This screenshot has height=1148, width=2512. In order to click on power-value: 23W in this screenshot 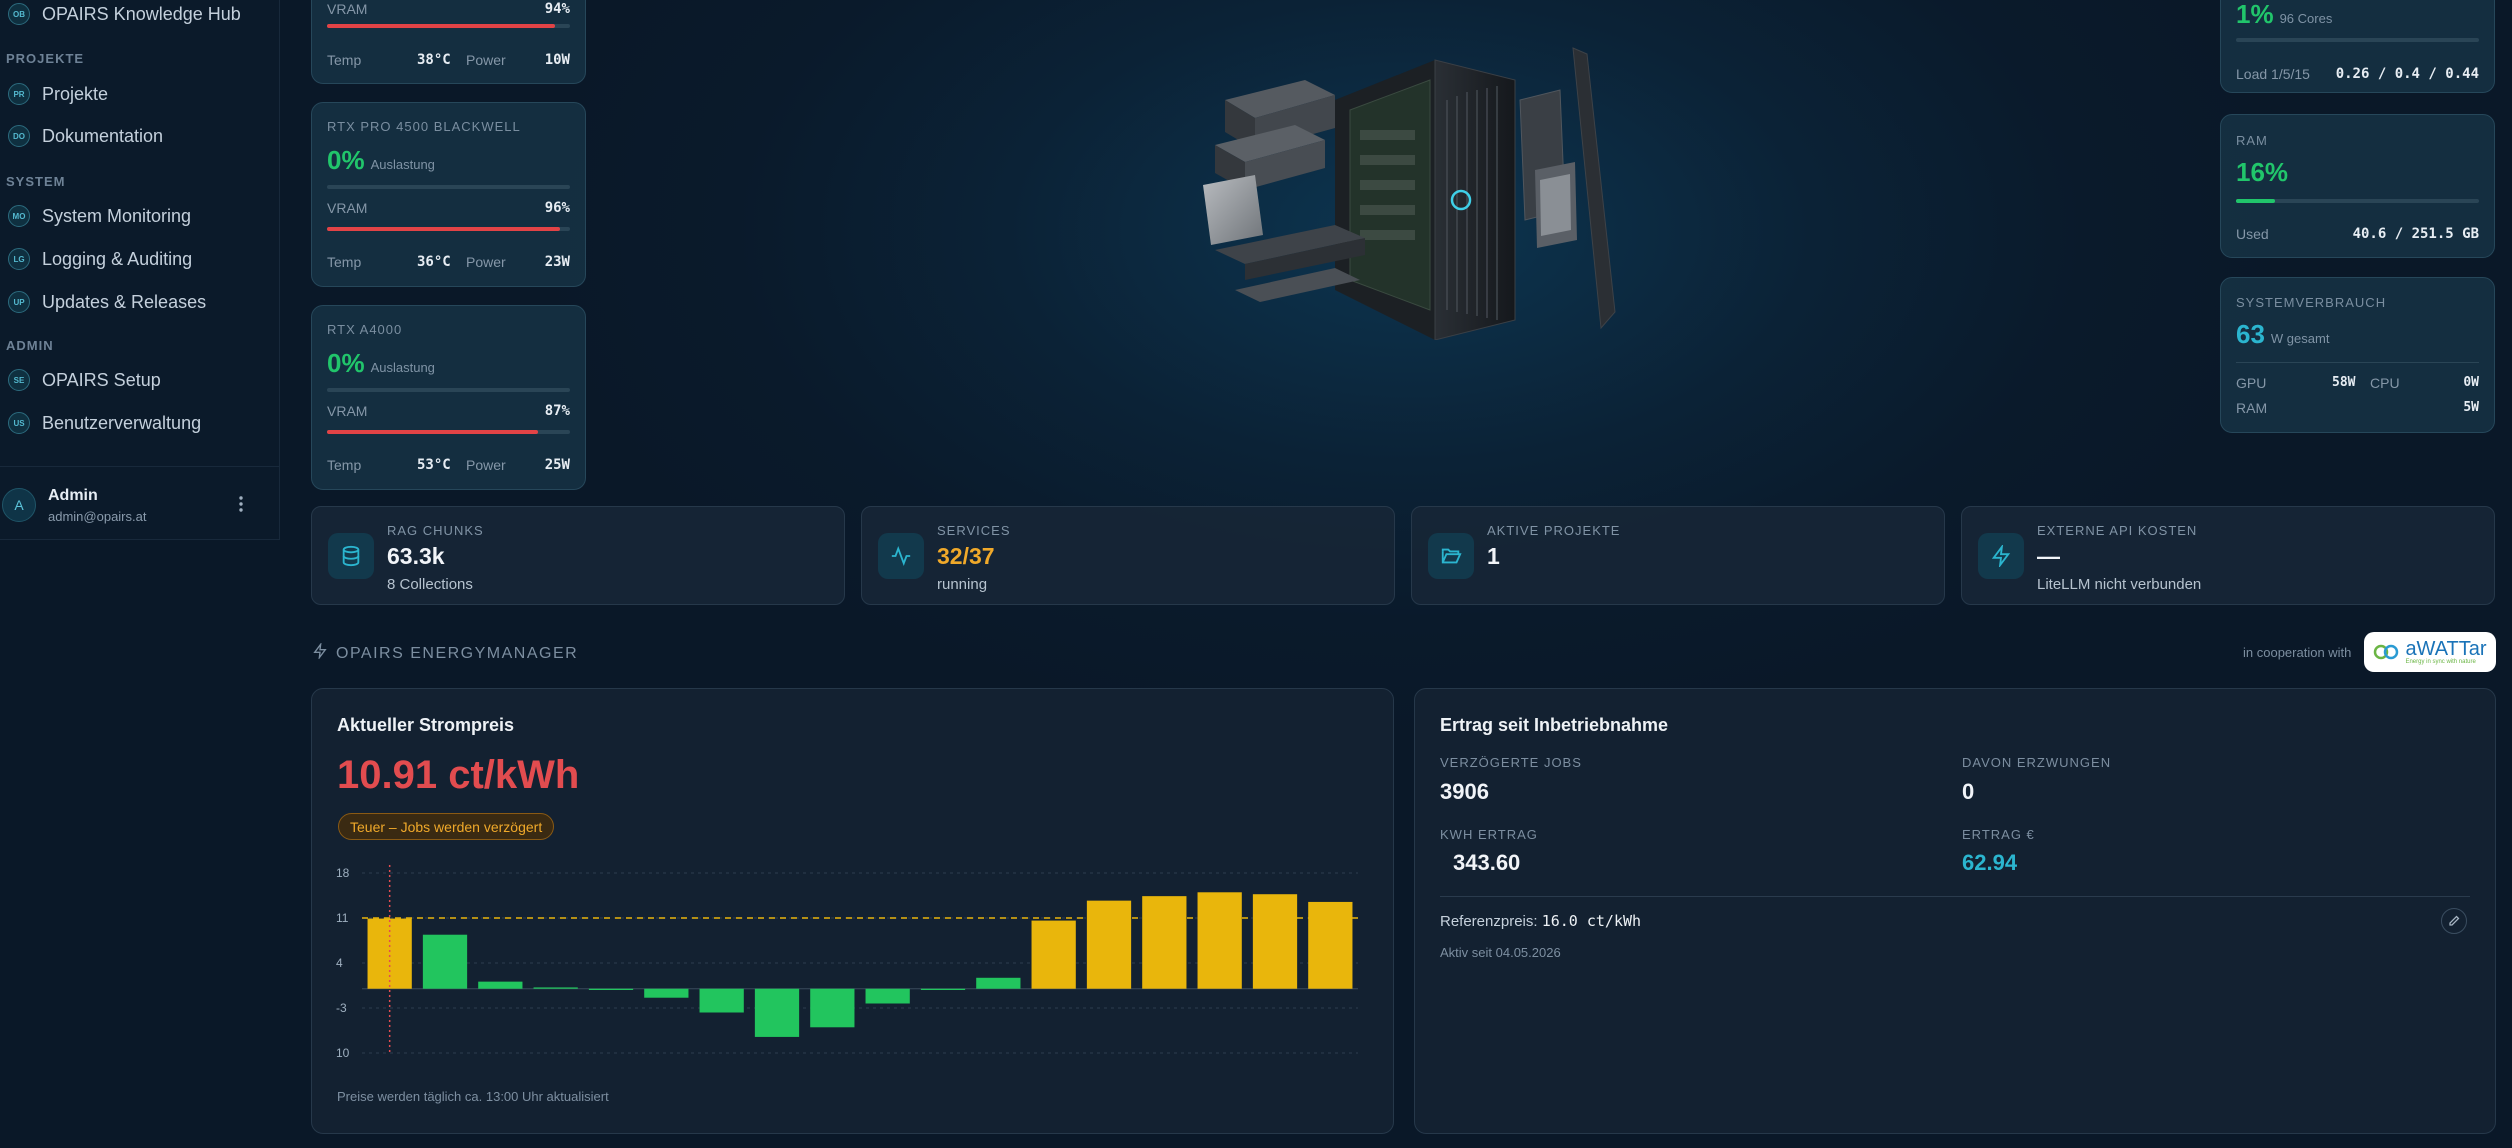, I will do `click(557, 262)`.